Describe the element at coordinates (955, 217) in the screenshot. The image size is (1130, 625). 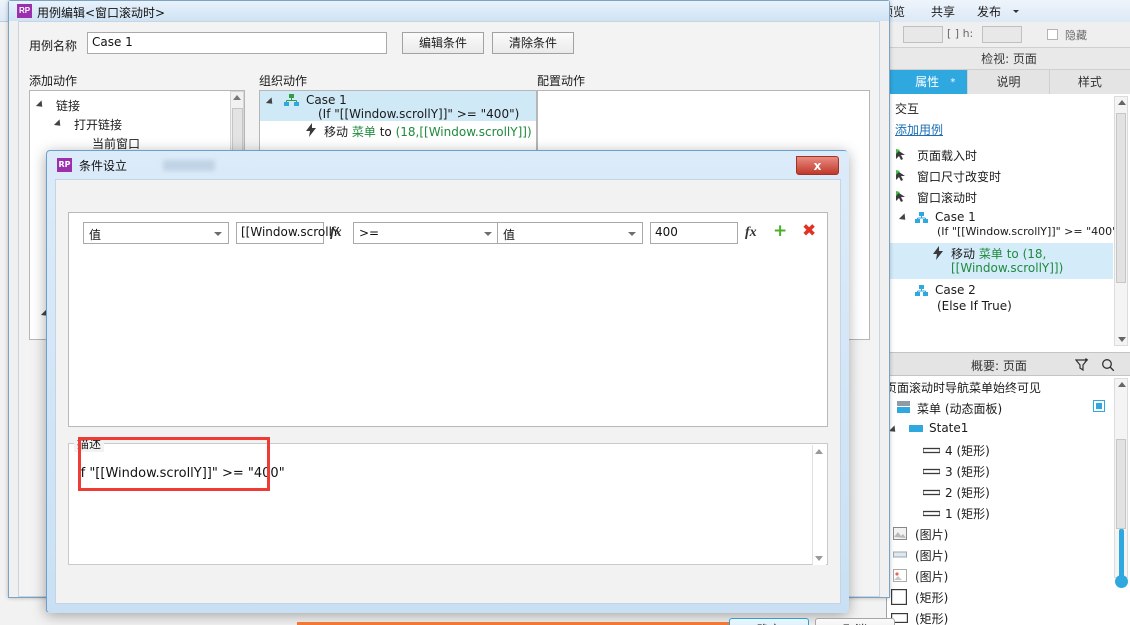
I see `case-label: Case 1` at that location.